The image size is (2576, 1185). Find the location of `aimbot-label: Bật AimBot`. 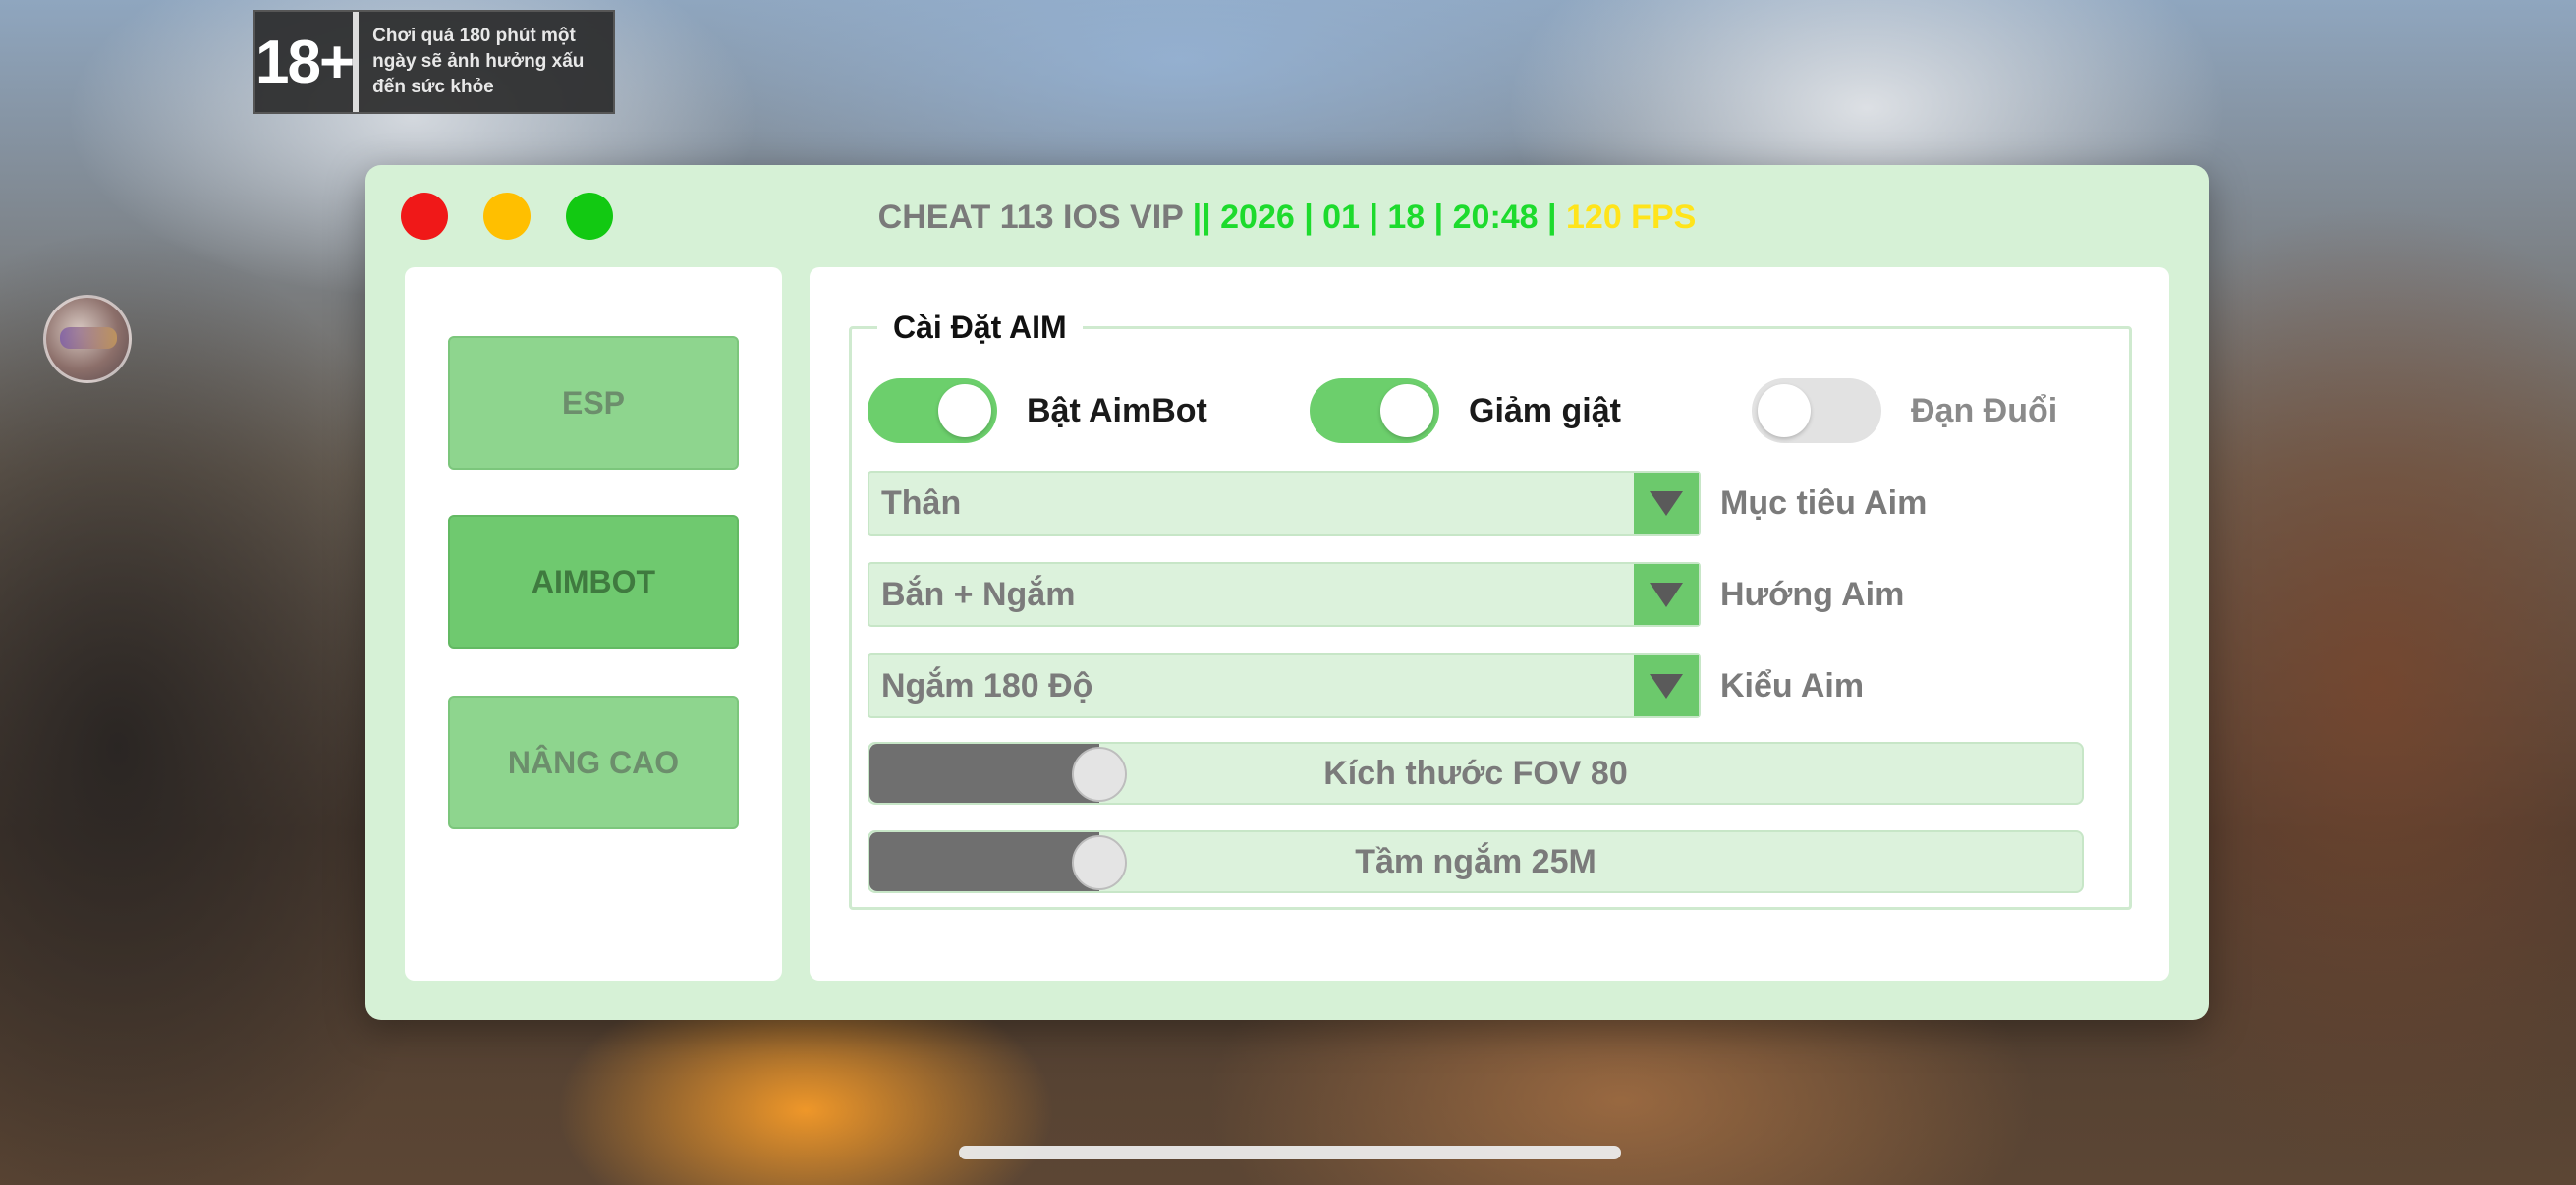

aimbot-label: Bật AimBot is located at coordinates (1117, 410).